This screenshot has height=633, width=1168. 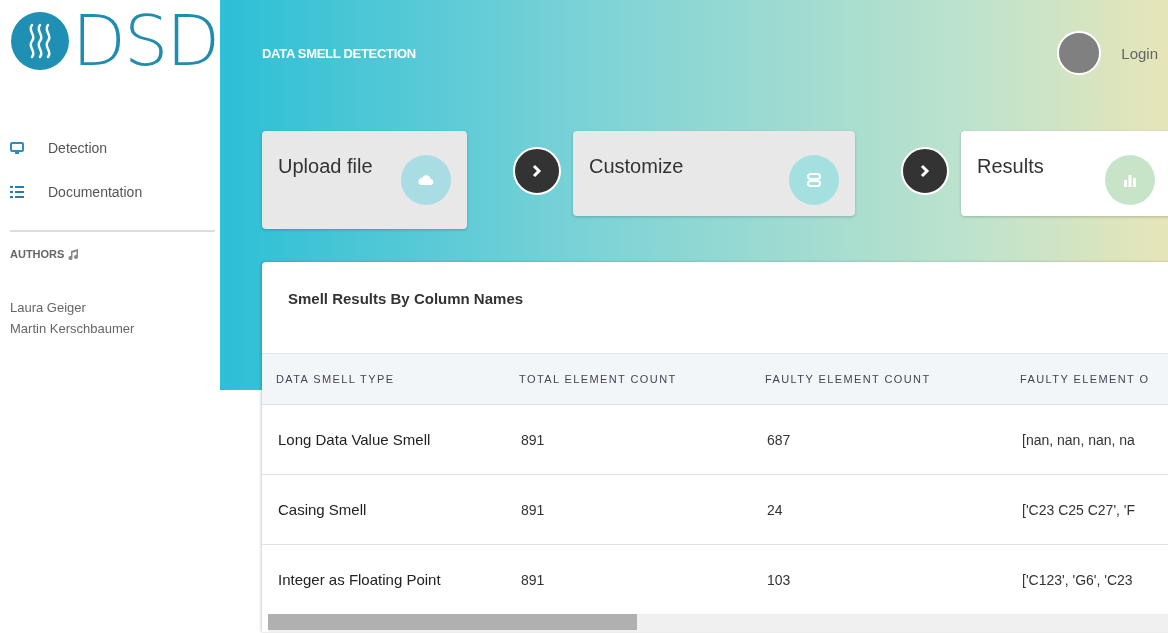 What do you see at coordinates (775, 509) in the screenshot?
I see `table-cell-text: 24` at bounding box center [775, 509].